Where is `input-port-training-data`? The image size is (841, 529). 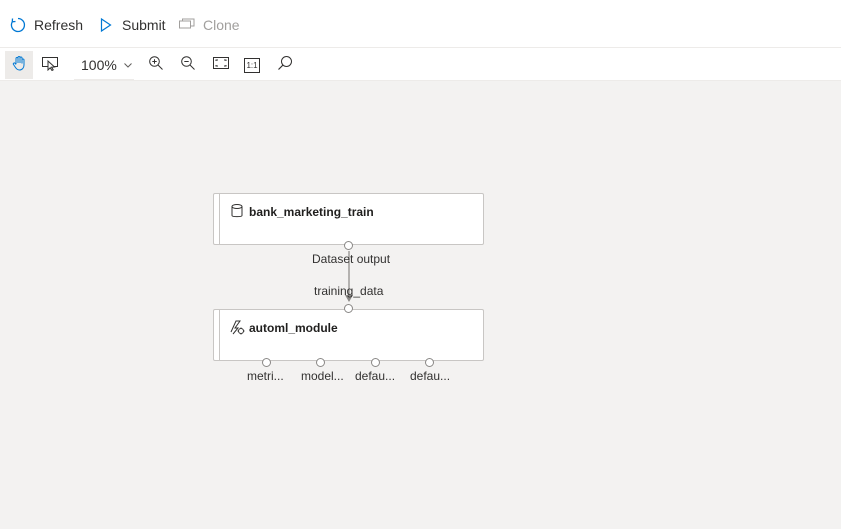 input-port-training-data is located at coordinates (348, 308).